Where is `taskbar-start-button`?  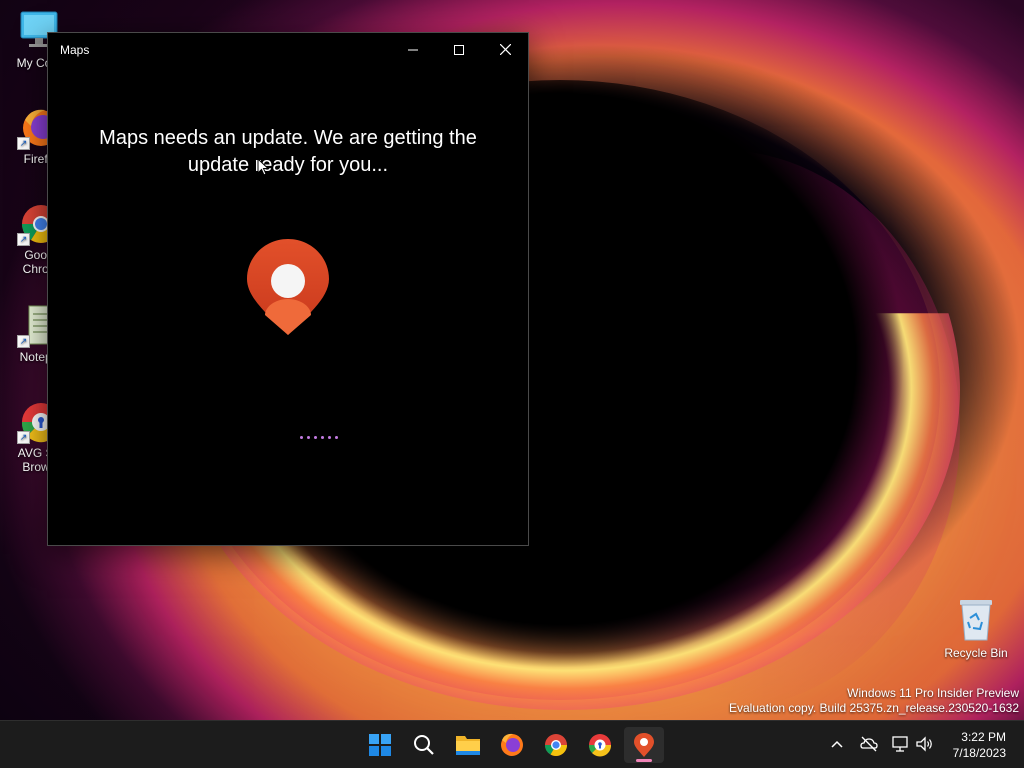 taskbar-start-button is located at coordinates (380, 745).